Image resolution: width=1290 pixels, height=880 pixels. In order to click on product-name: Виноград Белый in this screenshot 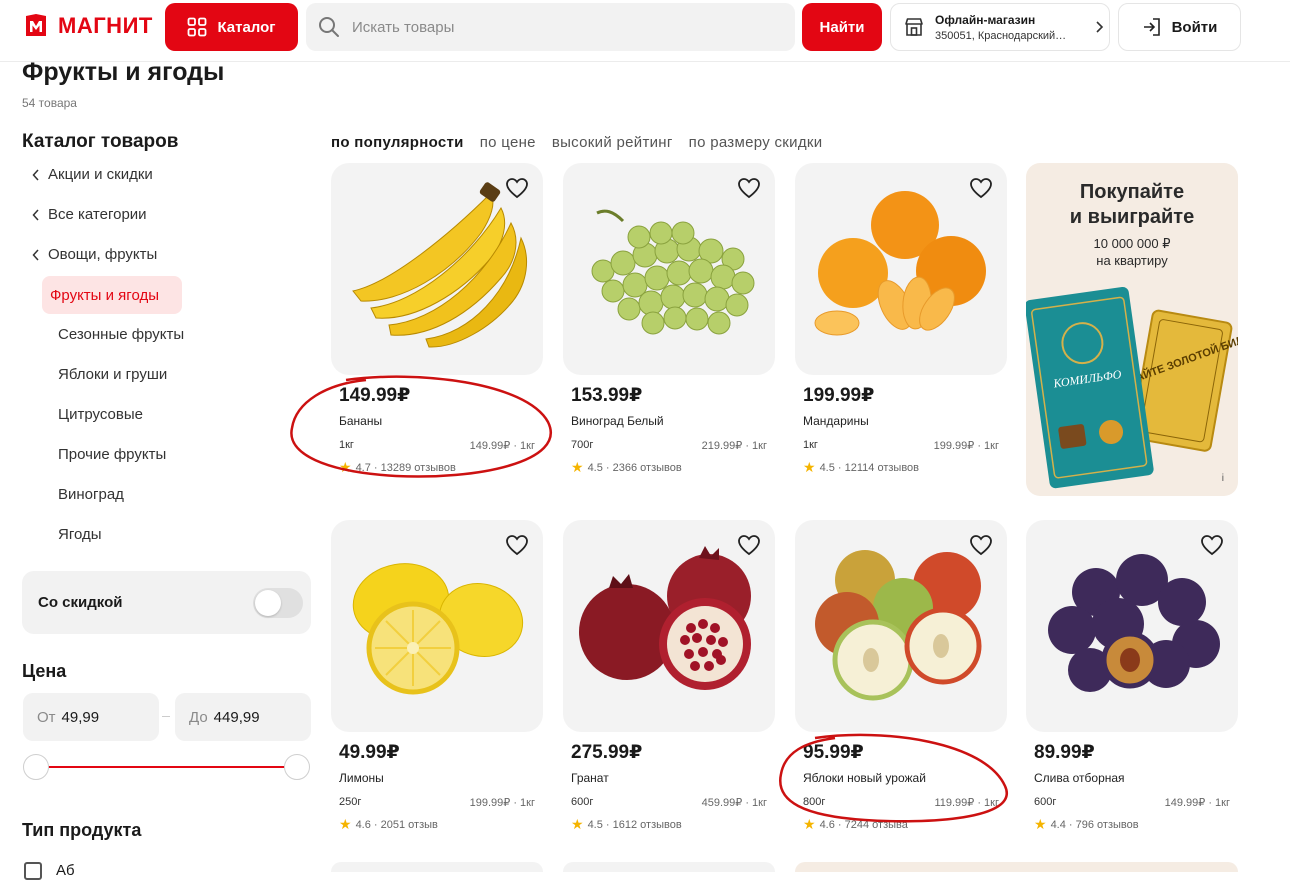, I will do `click(617, 421)`.